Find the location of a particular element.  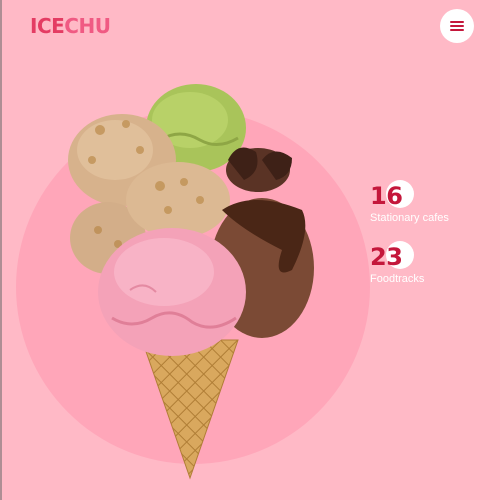

stat-value: 23 is located at coordinates (386, 257).